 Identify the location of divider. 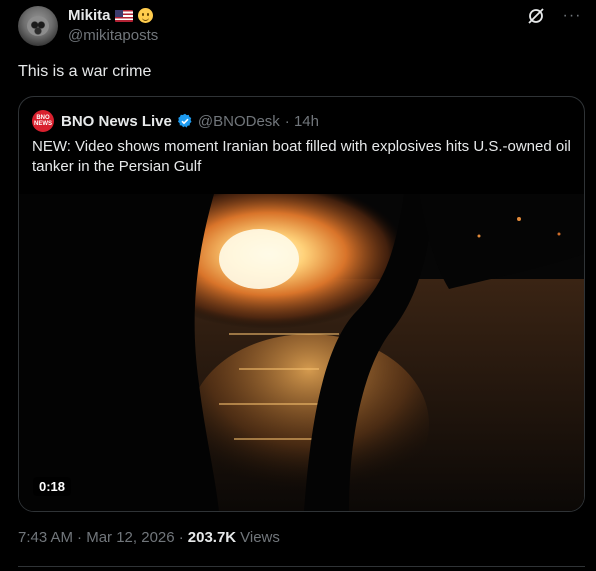
(301, 566).